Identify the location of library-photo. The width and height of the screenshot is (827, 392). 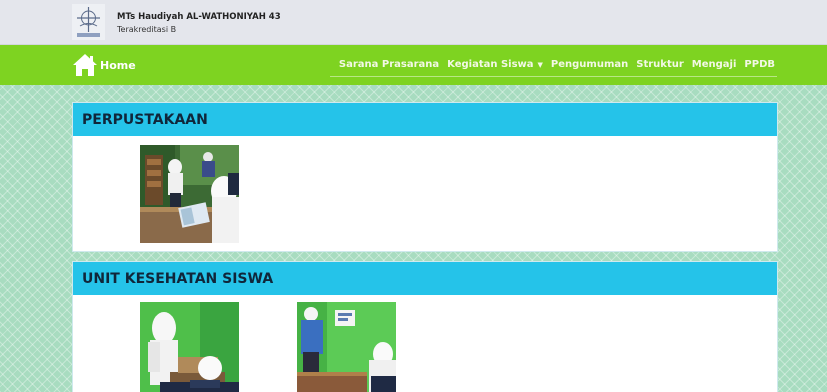
(189, 194).